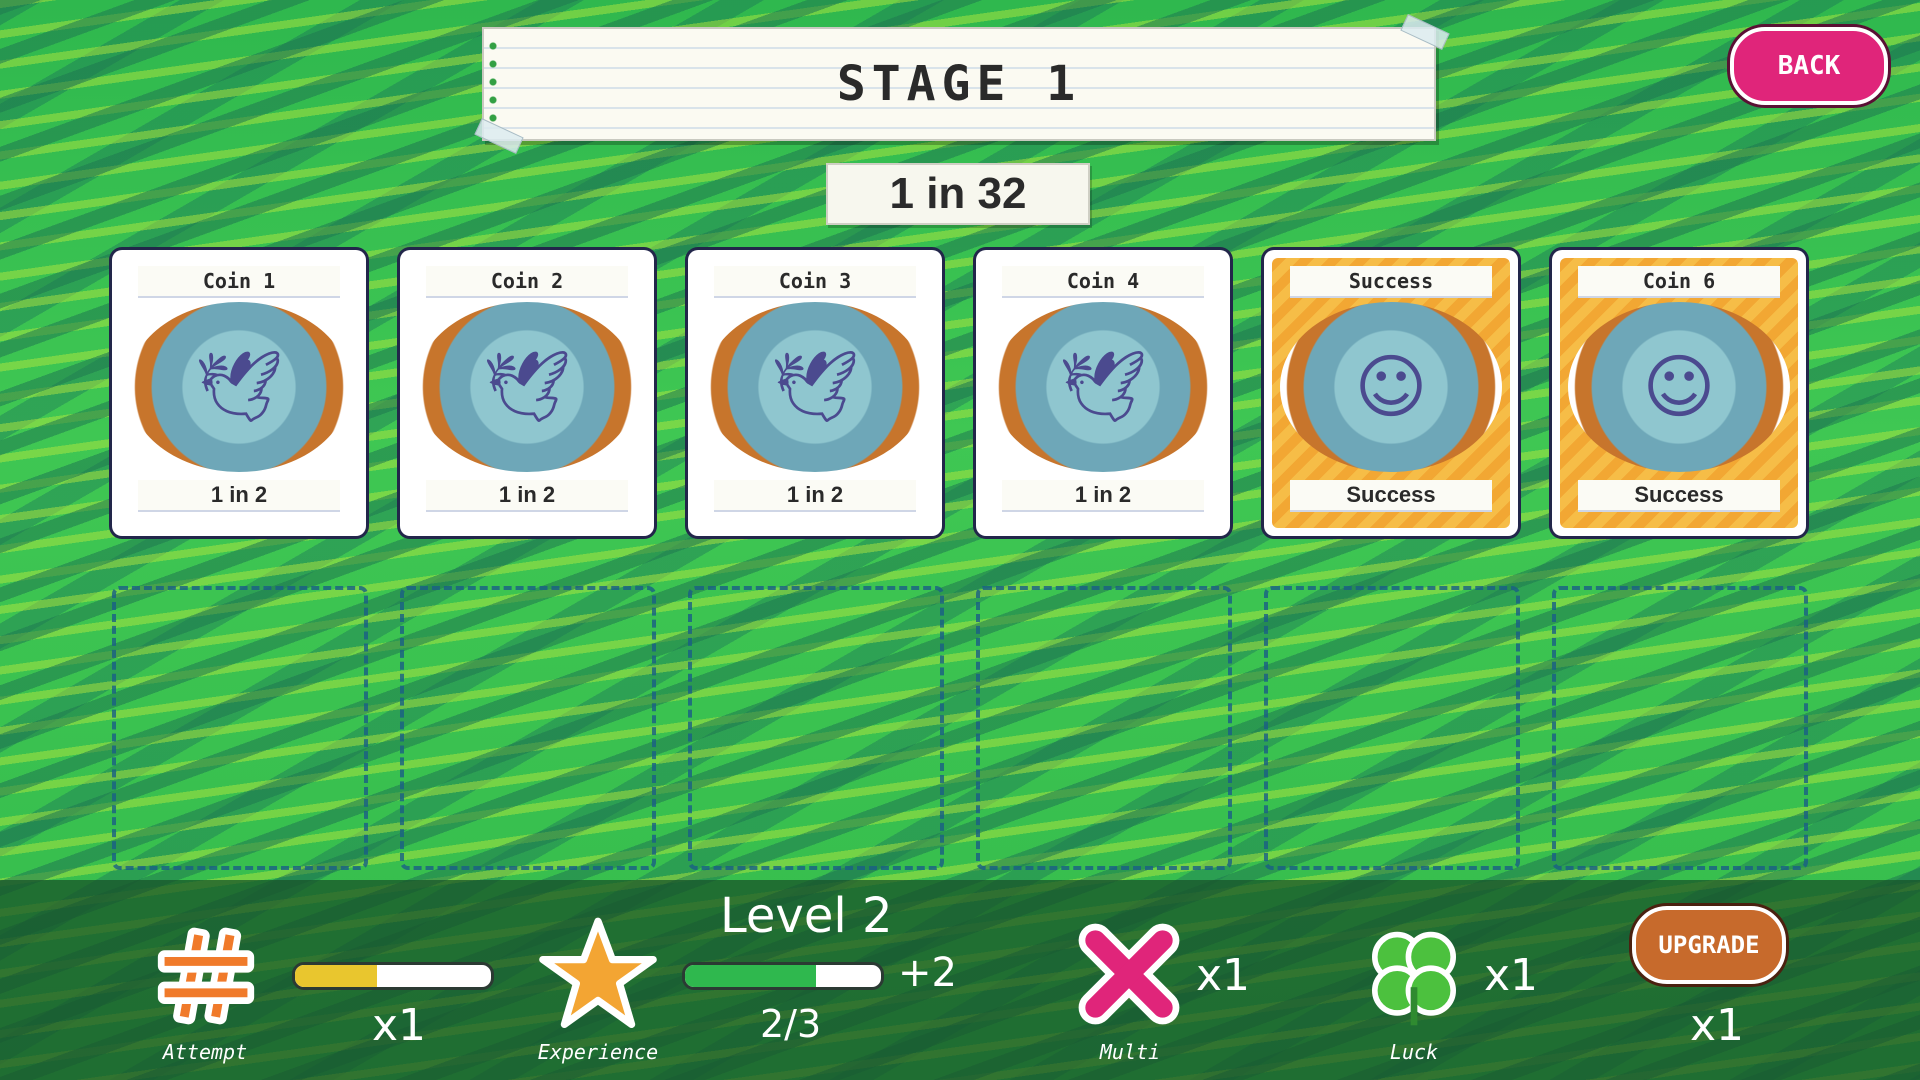 The height and width of the screenshot is (1080, 1920). I want to click on experience-progress-text: 2/3, so click(791, 1024).